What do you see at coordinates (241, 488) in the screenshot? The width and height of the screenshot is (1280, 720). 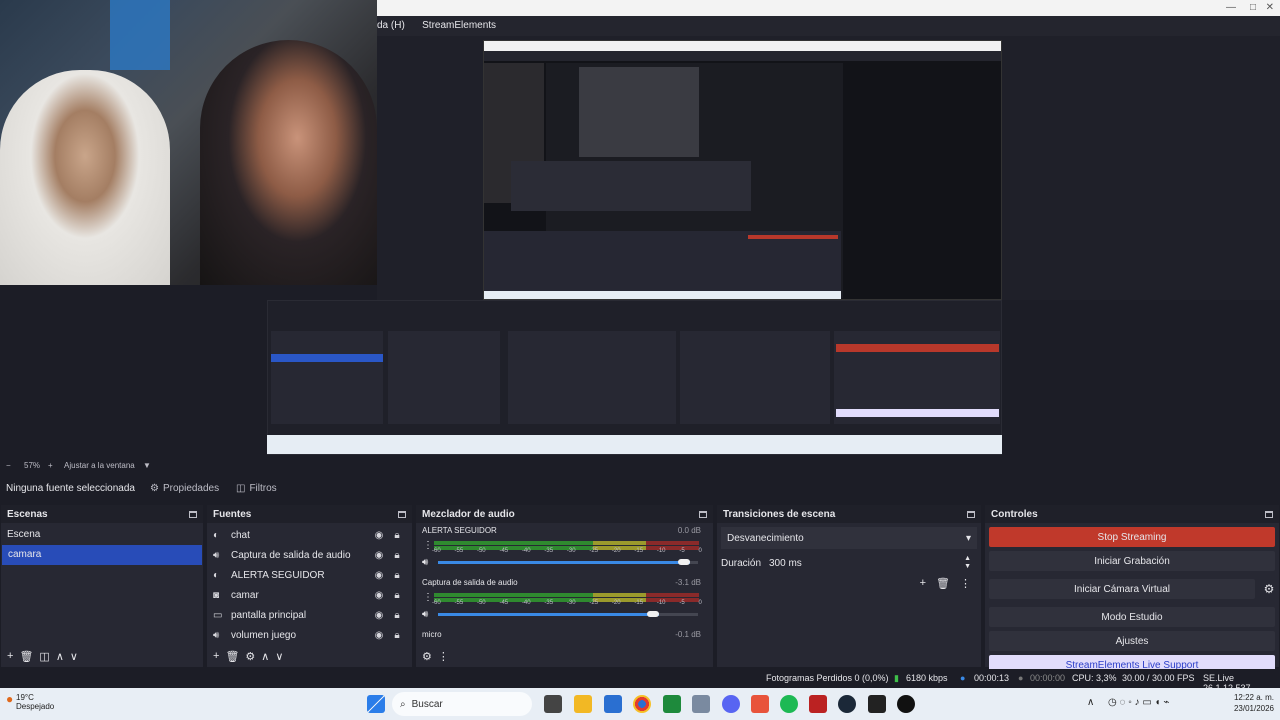 I see `filter-icon: ◫` at bounding box center [241, 488].